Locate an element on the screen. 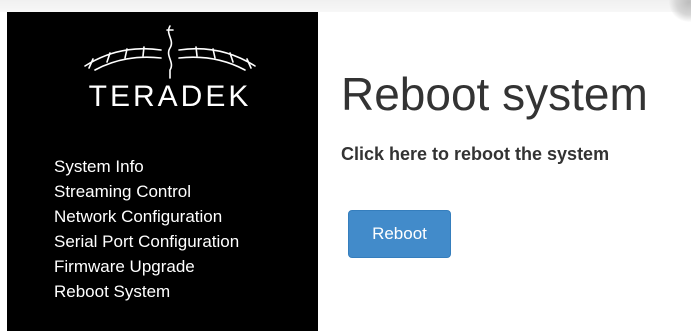  teradek-wing-icon: TERADEK is located at coordinates (170, 68).